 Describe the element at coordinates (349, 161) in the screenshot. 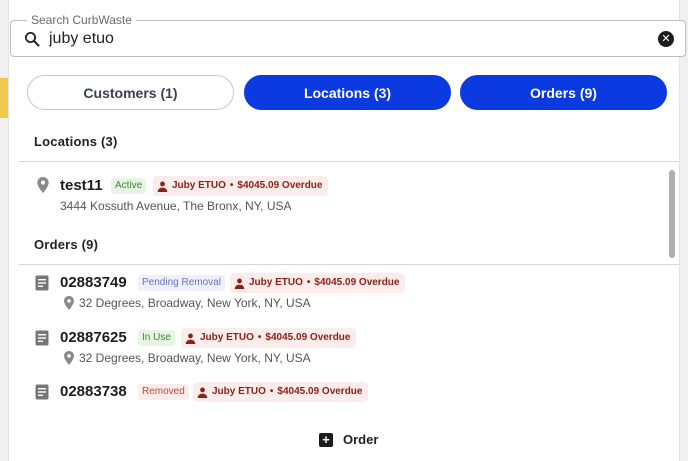

I see `locations-divider` at that location.